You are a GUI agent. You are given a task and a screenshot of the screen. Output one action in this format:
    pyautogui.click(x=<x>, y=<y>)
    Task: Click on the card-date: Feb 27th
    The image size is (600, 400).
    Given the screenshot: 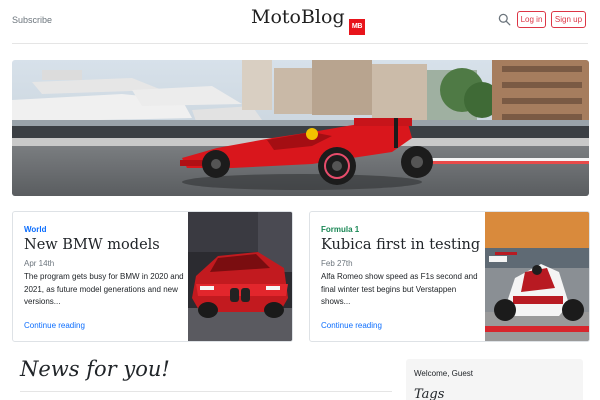 What is the action you would take?
    pyautogui.click(x=337, y=263)
    